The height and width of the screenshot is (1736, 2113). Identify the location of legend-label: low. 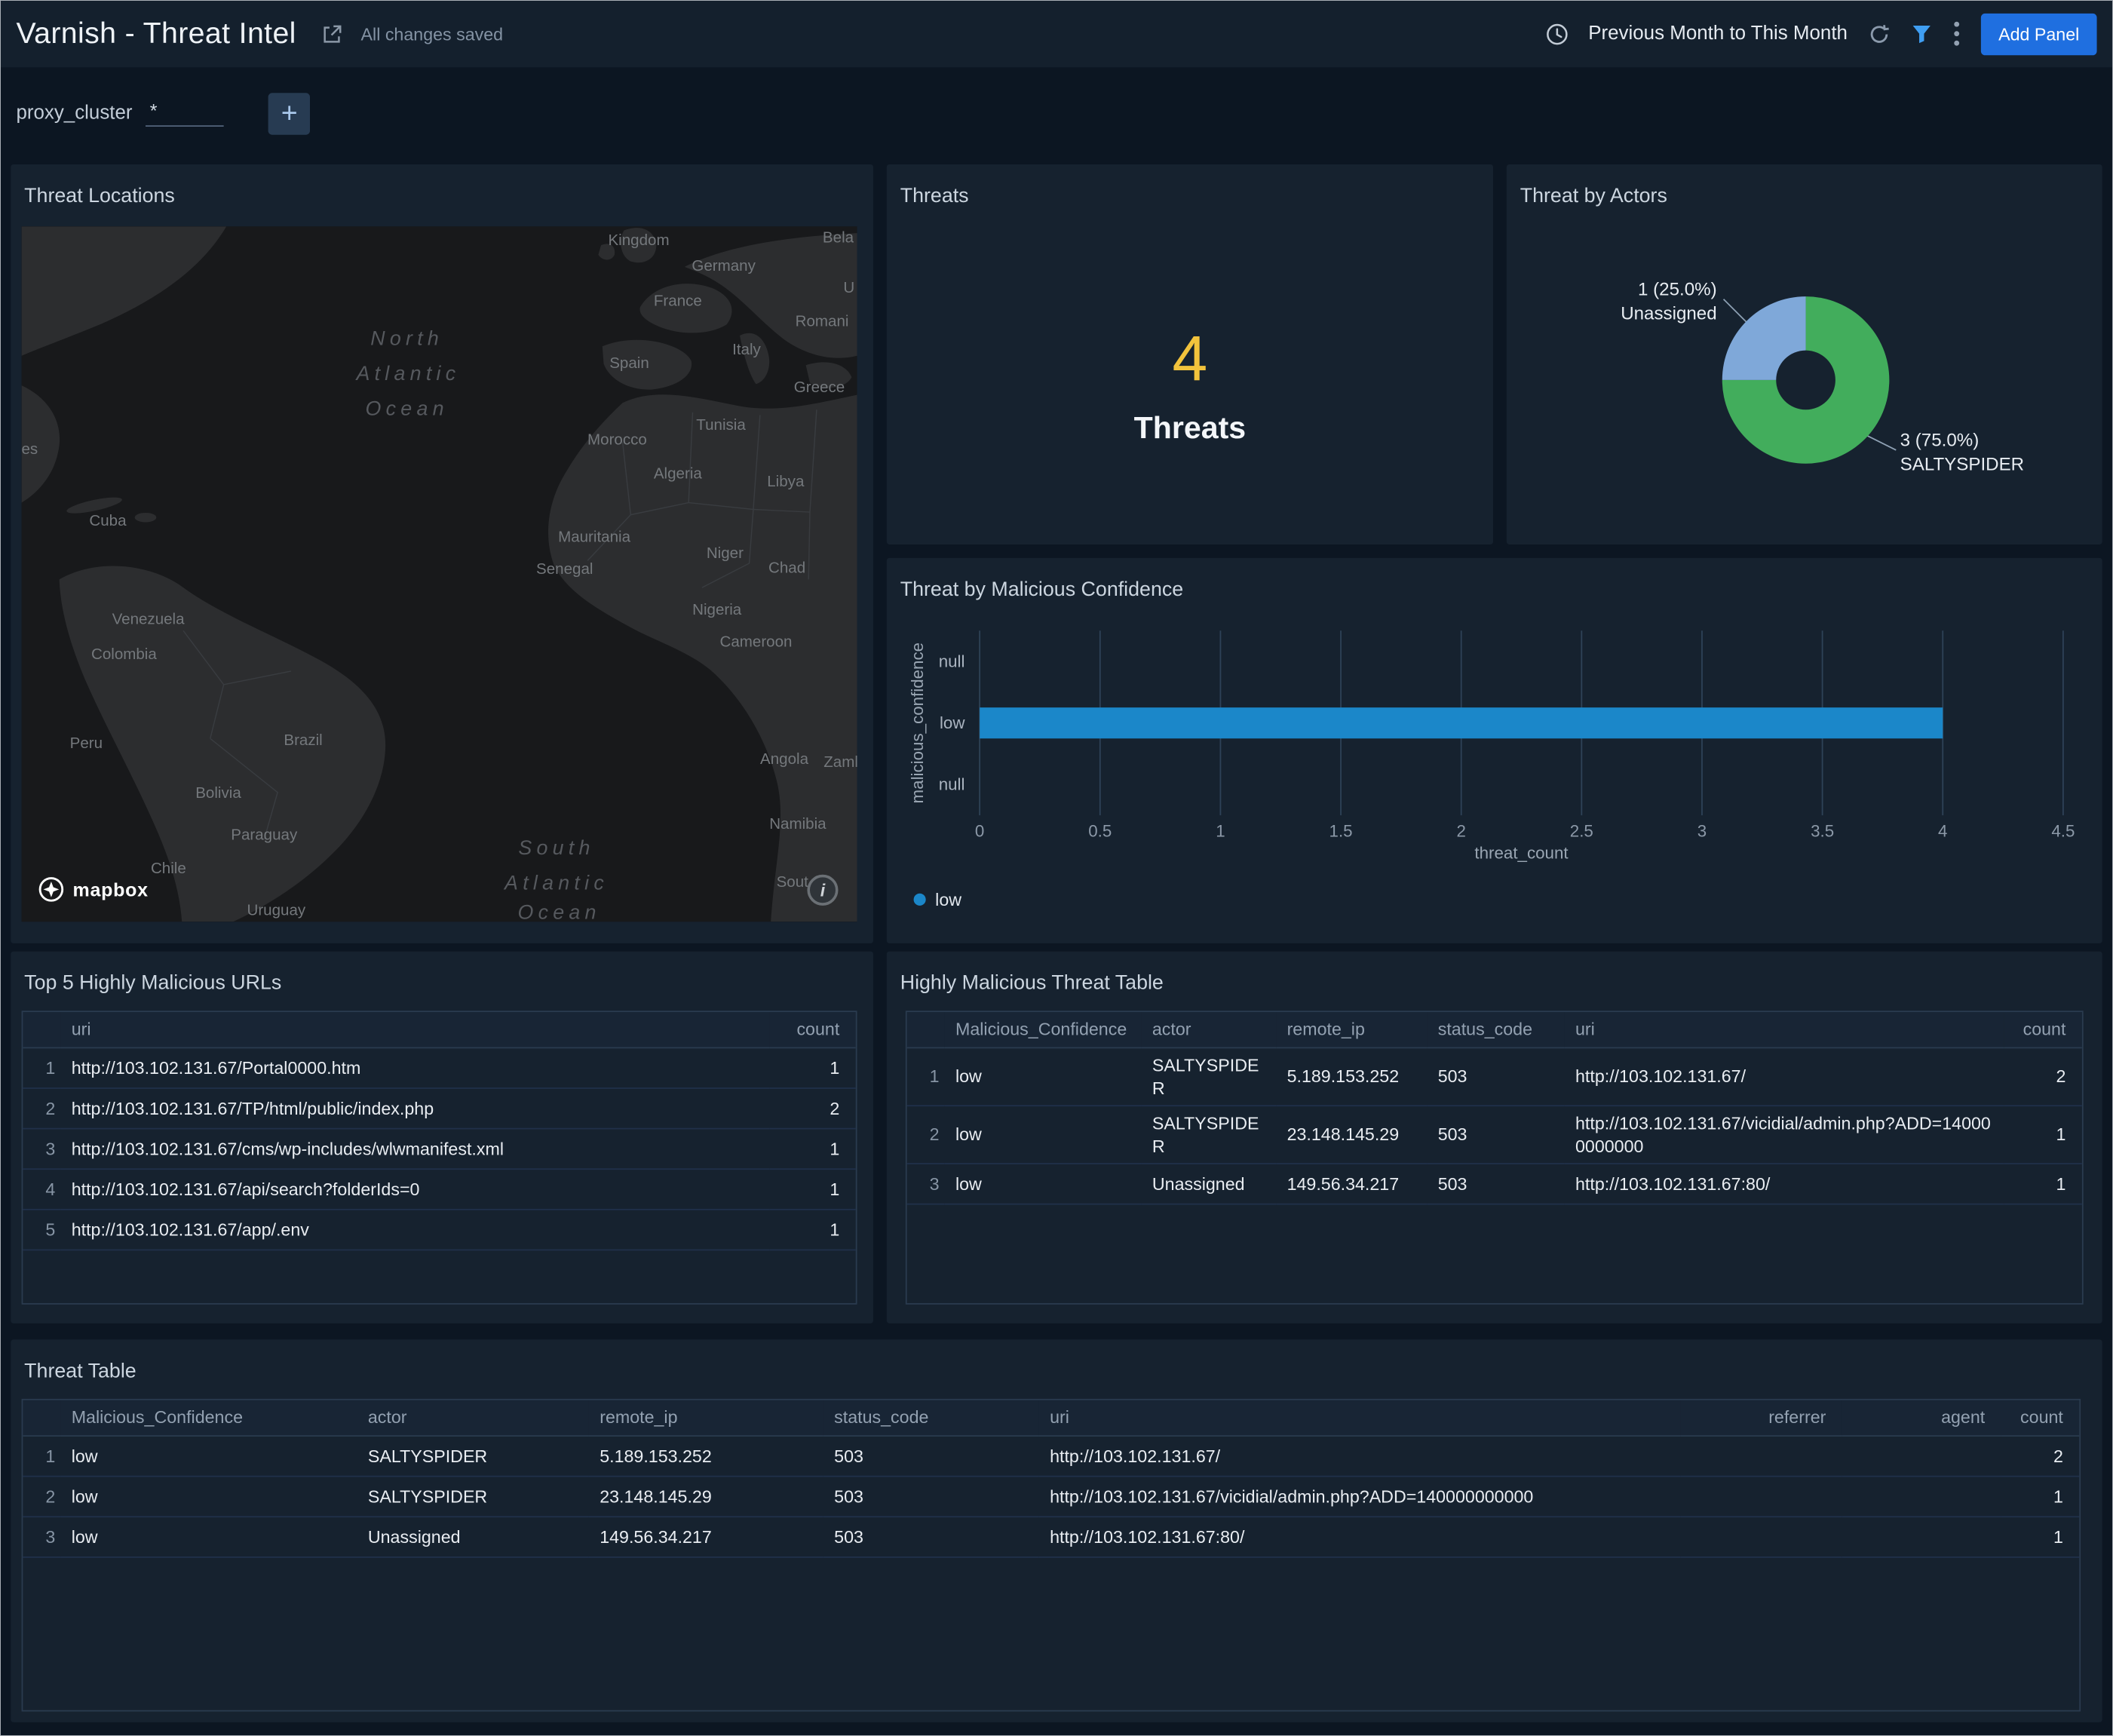
(948, 900).